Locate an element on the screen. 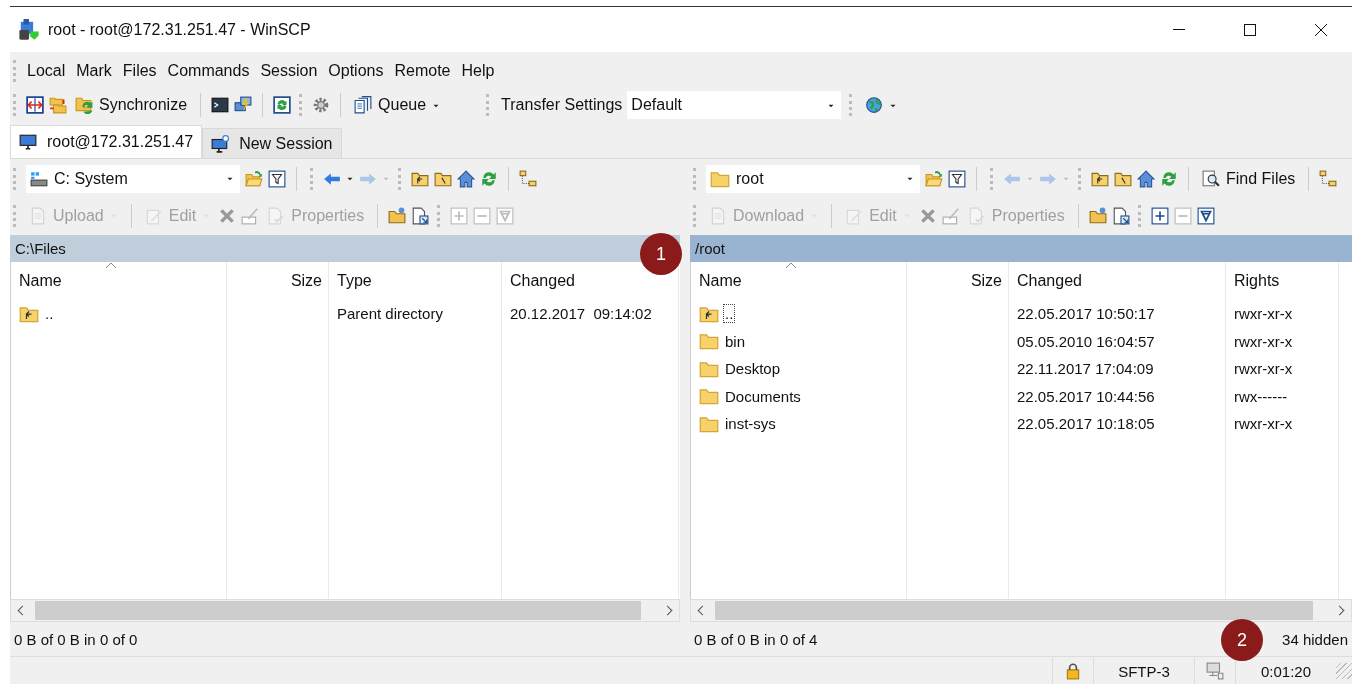  filter-down-icon is located at coordinates (1205, 215).